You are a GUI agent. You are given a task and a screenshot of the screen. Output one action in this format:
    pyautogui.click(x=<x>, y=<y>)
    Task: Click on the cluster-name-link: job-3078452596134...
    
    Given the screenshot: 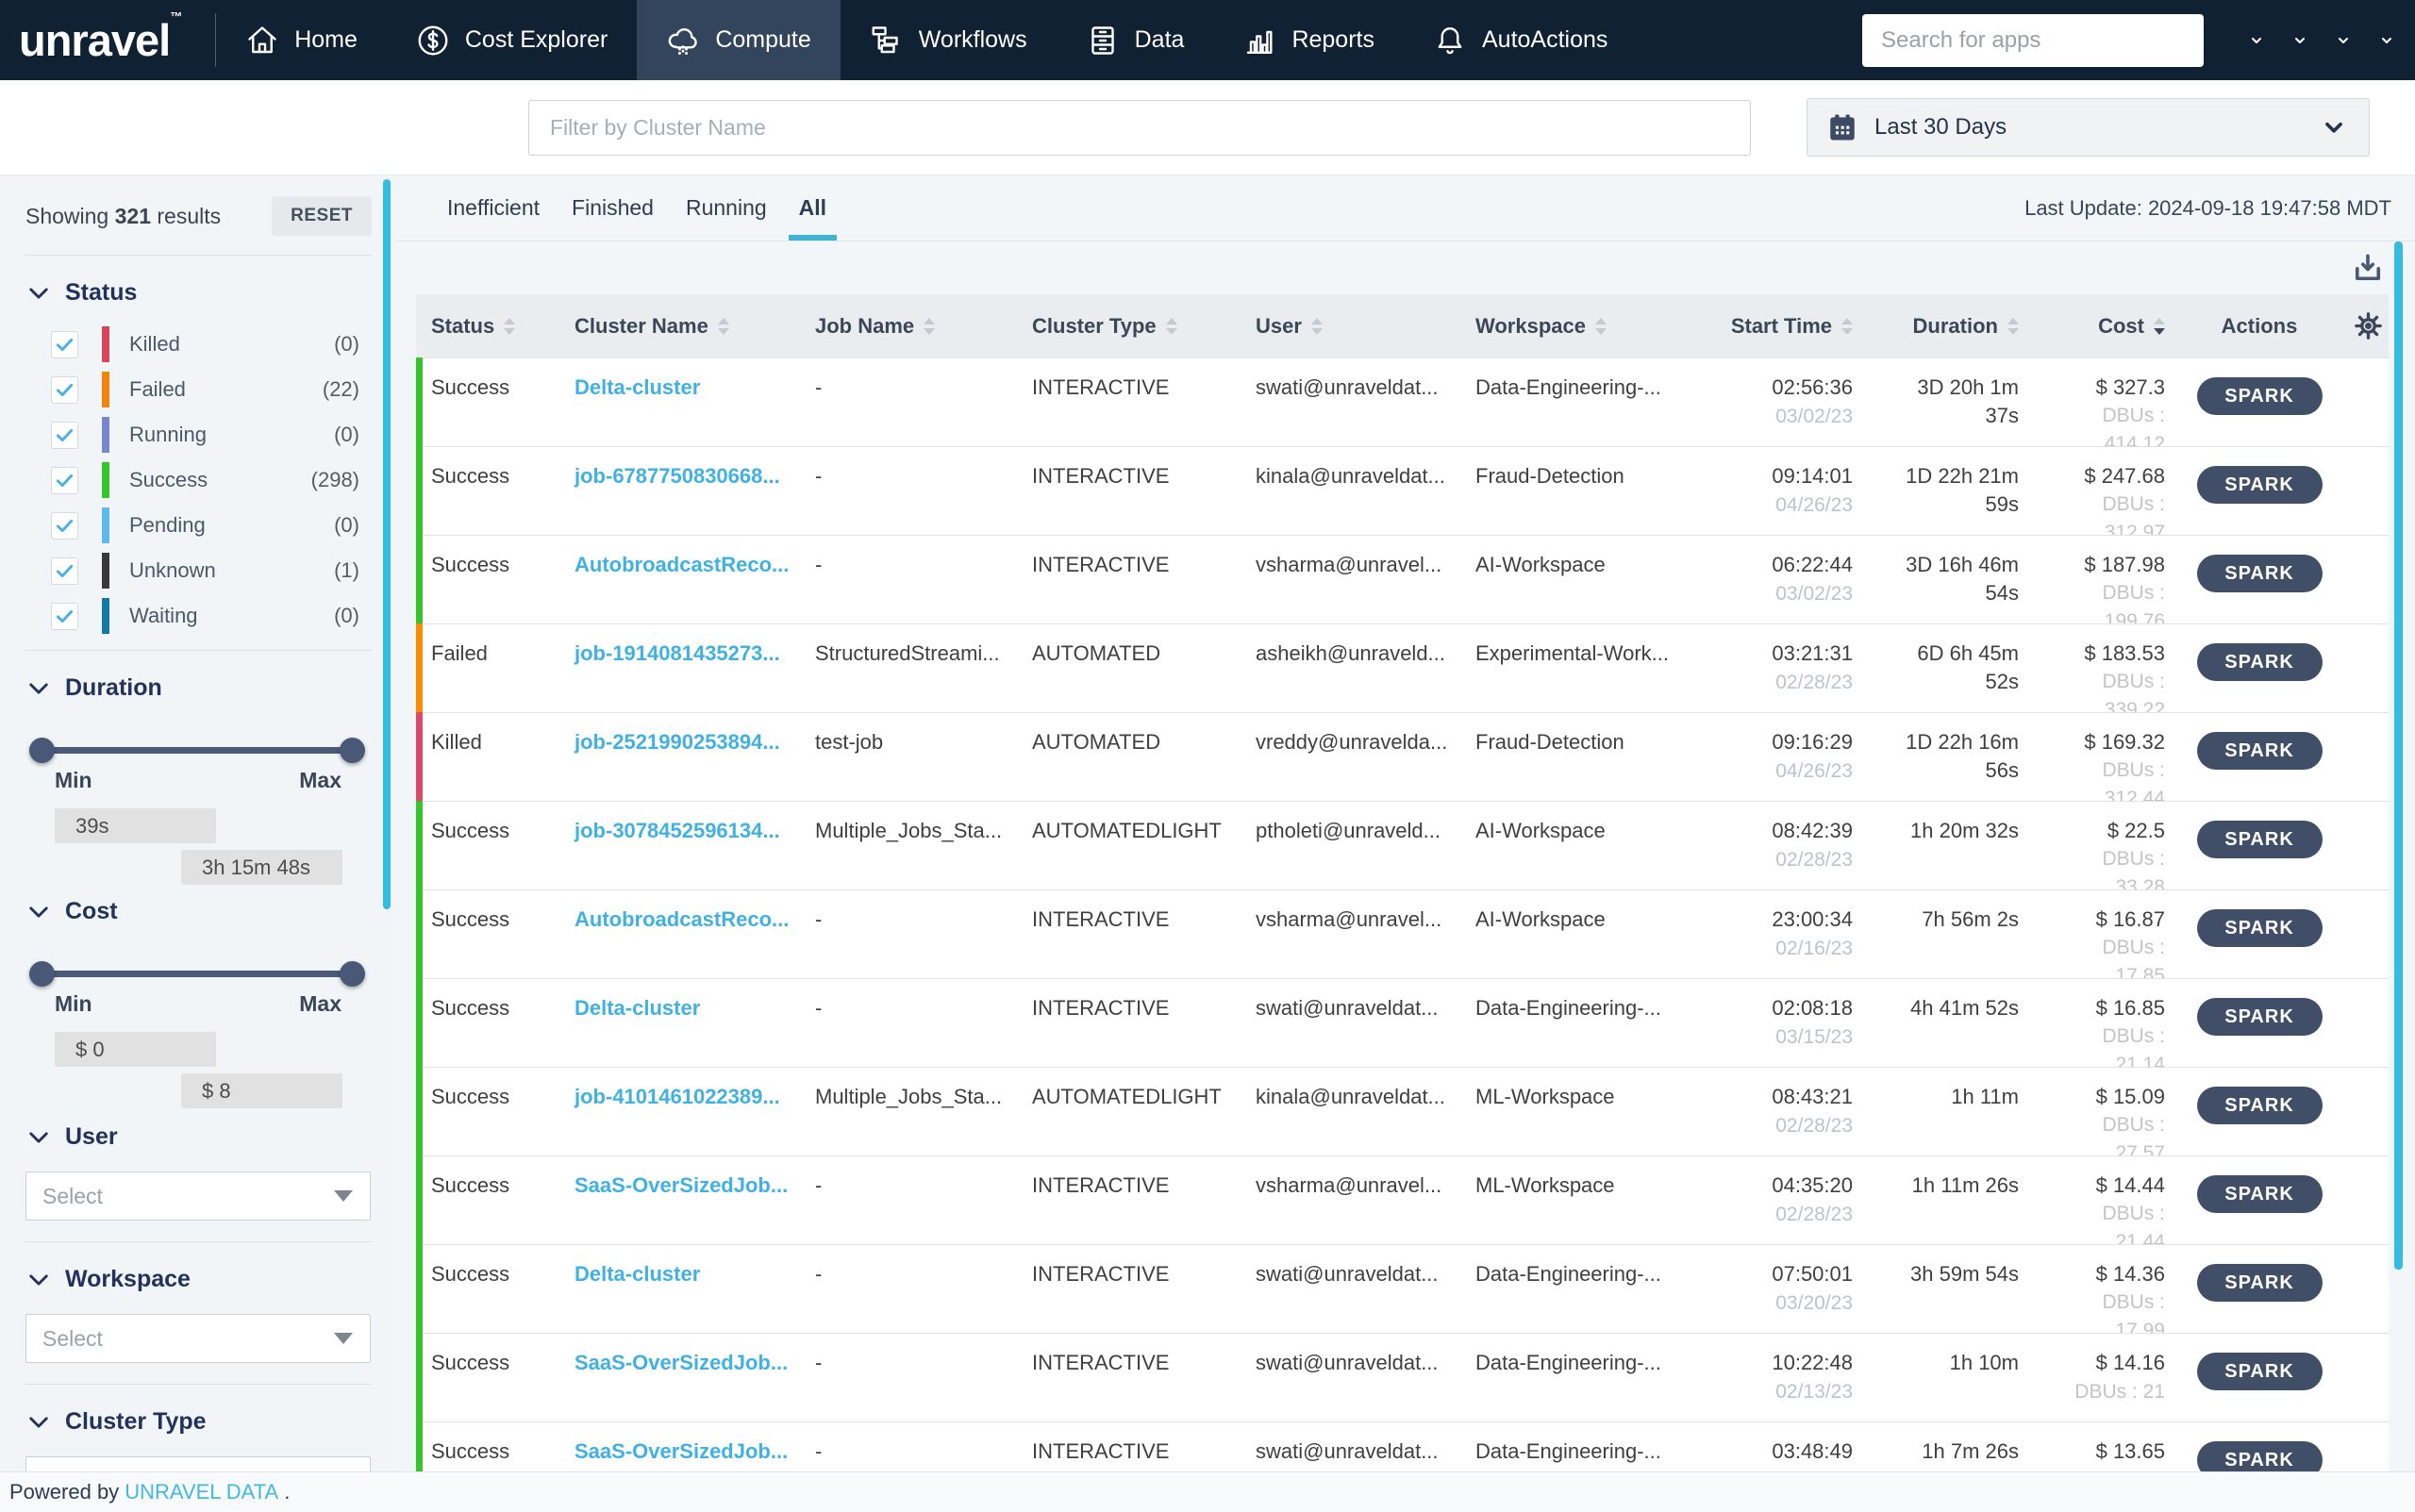 What is the action you would take?
    pyautogui.click(x=677, y=830)
    